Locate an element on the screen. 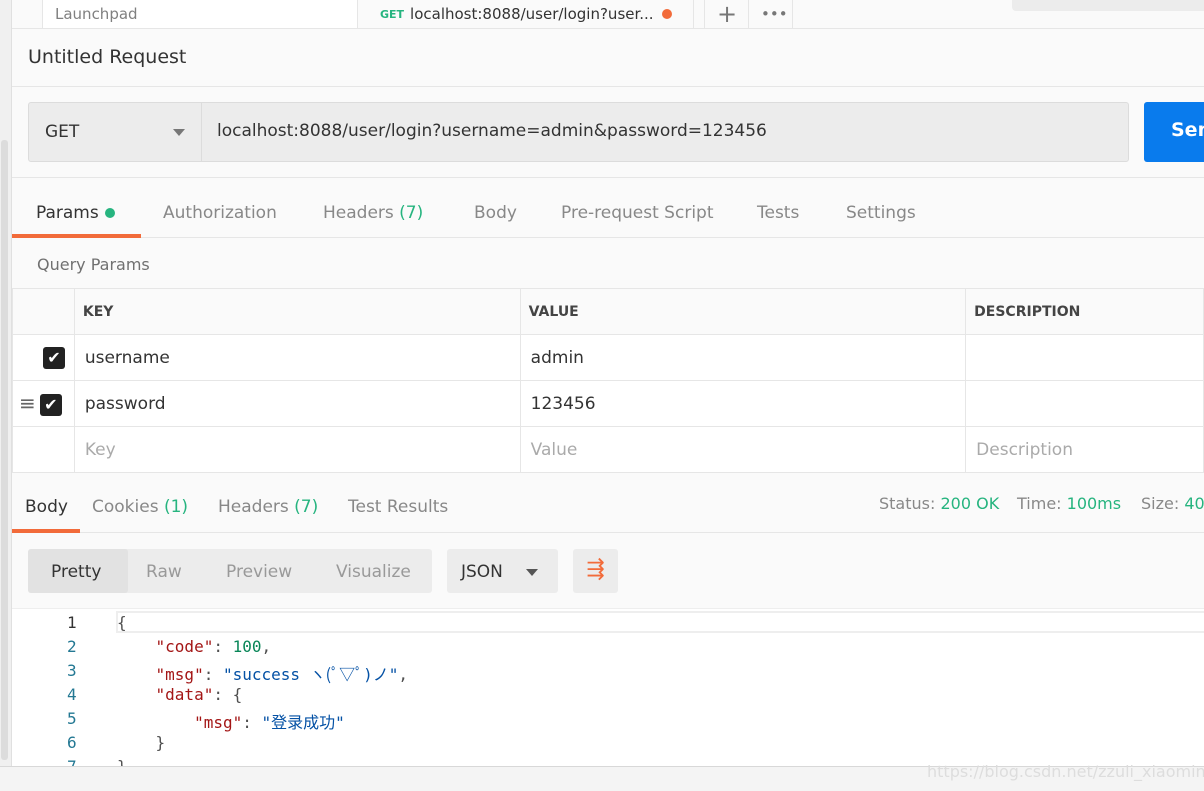 This screenshot has height=791, width=1204. line-number: 3 is located at coordinates (72, 670).